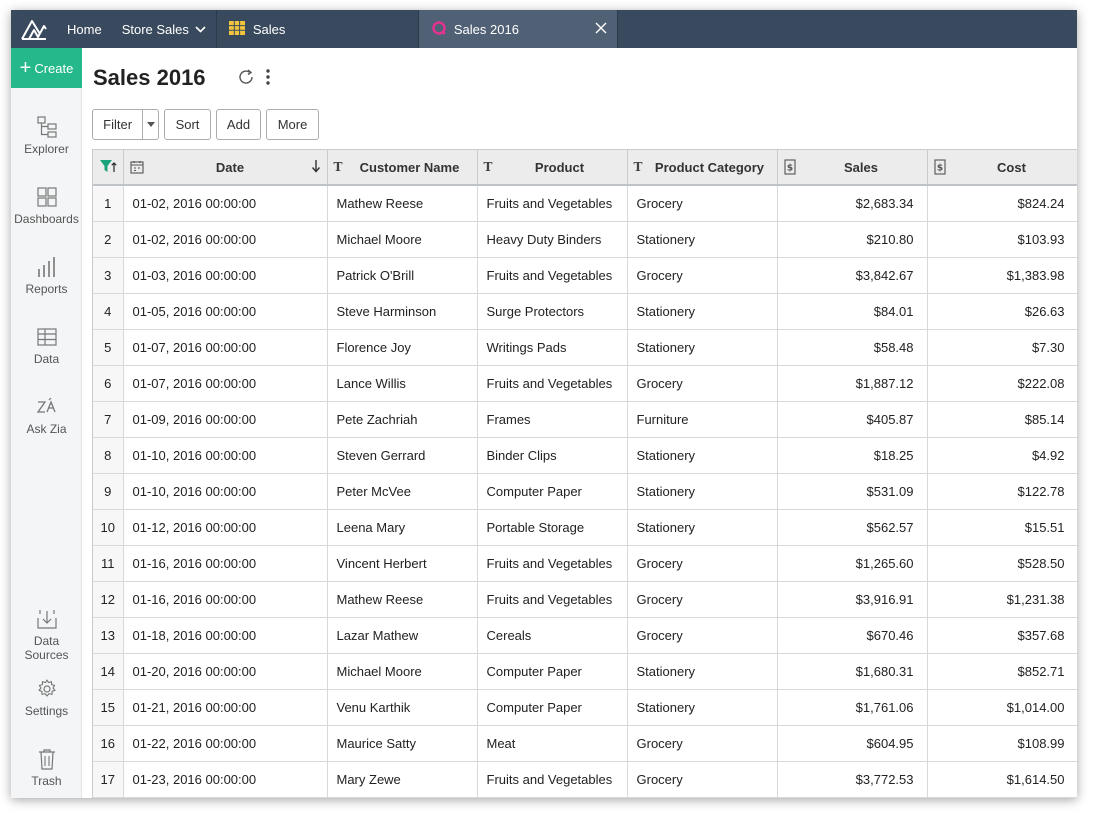 Image resolution: width=1098 pixels, height=819 pixels. What do you see at coordinates (852, 419) in the screenshot?
I see `table-cell: $405.87` at bounding box center [852, 419].